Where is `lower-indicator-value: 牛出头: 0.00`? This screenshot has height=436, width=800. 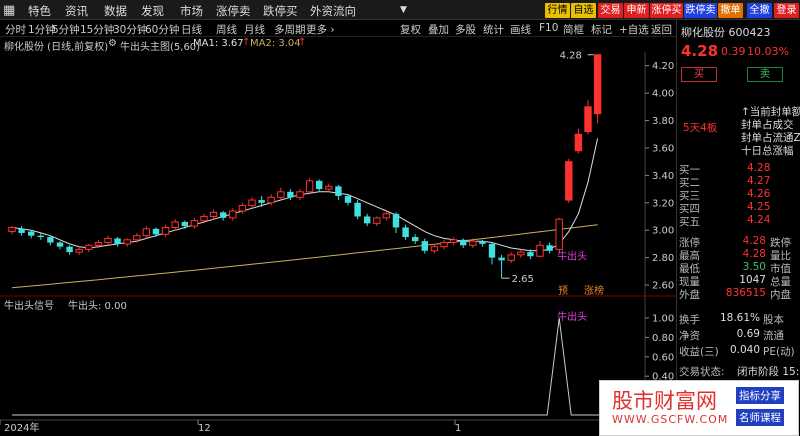 lower-indicator-value: 牛出头: 0.00 is located at coordinates (97, 305).